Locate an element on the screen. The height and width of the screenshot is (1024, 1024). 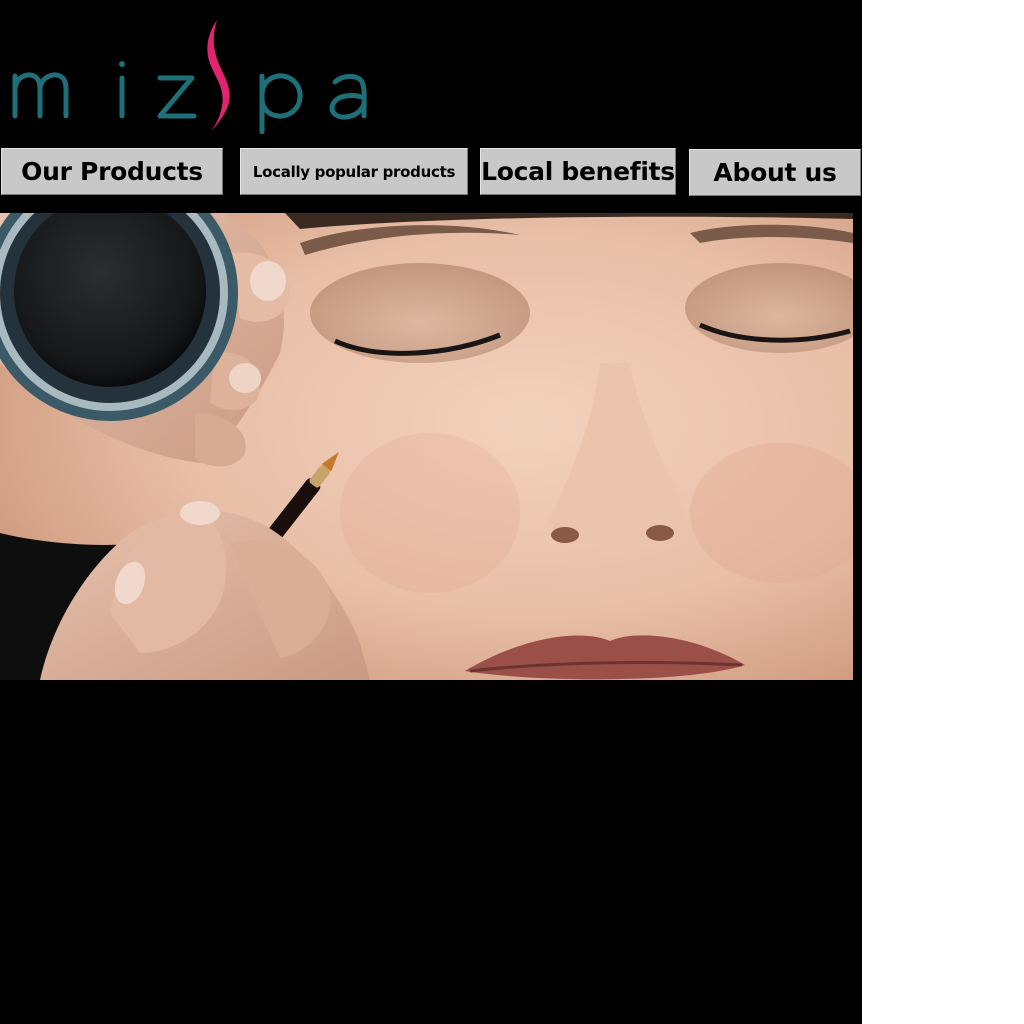
nav-locally-popular-products-label: Locally popular products is located at coordinates (354, 171).